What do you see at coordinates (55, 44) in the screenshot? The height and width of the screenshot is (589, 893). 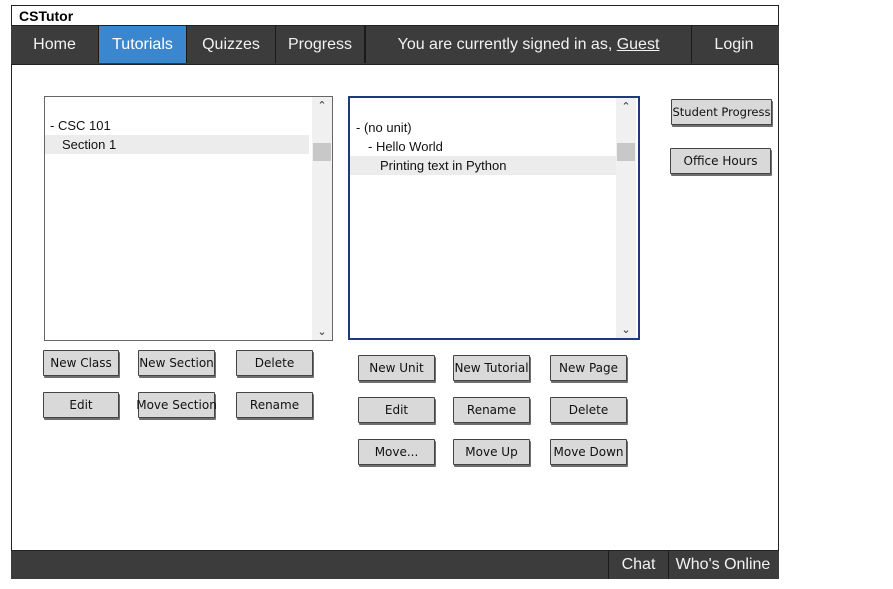 I see `nav-home: Home` at bounding box center [55, 44].